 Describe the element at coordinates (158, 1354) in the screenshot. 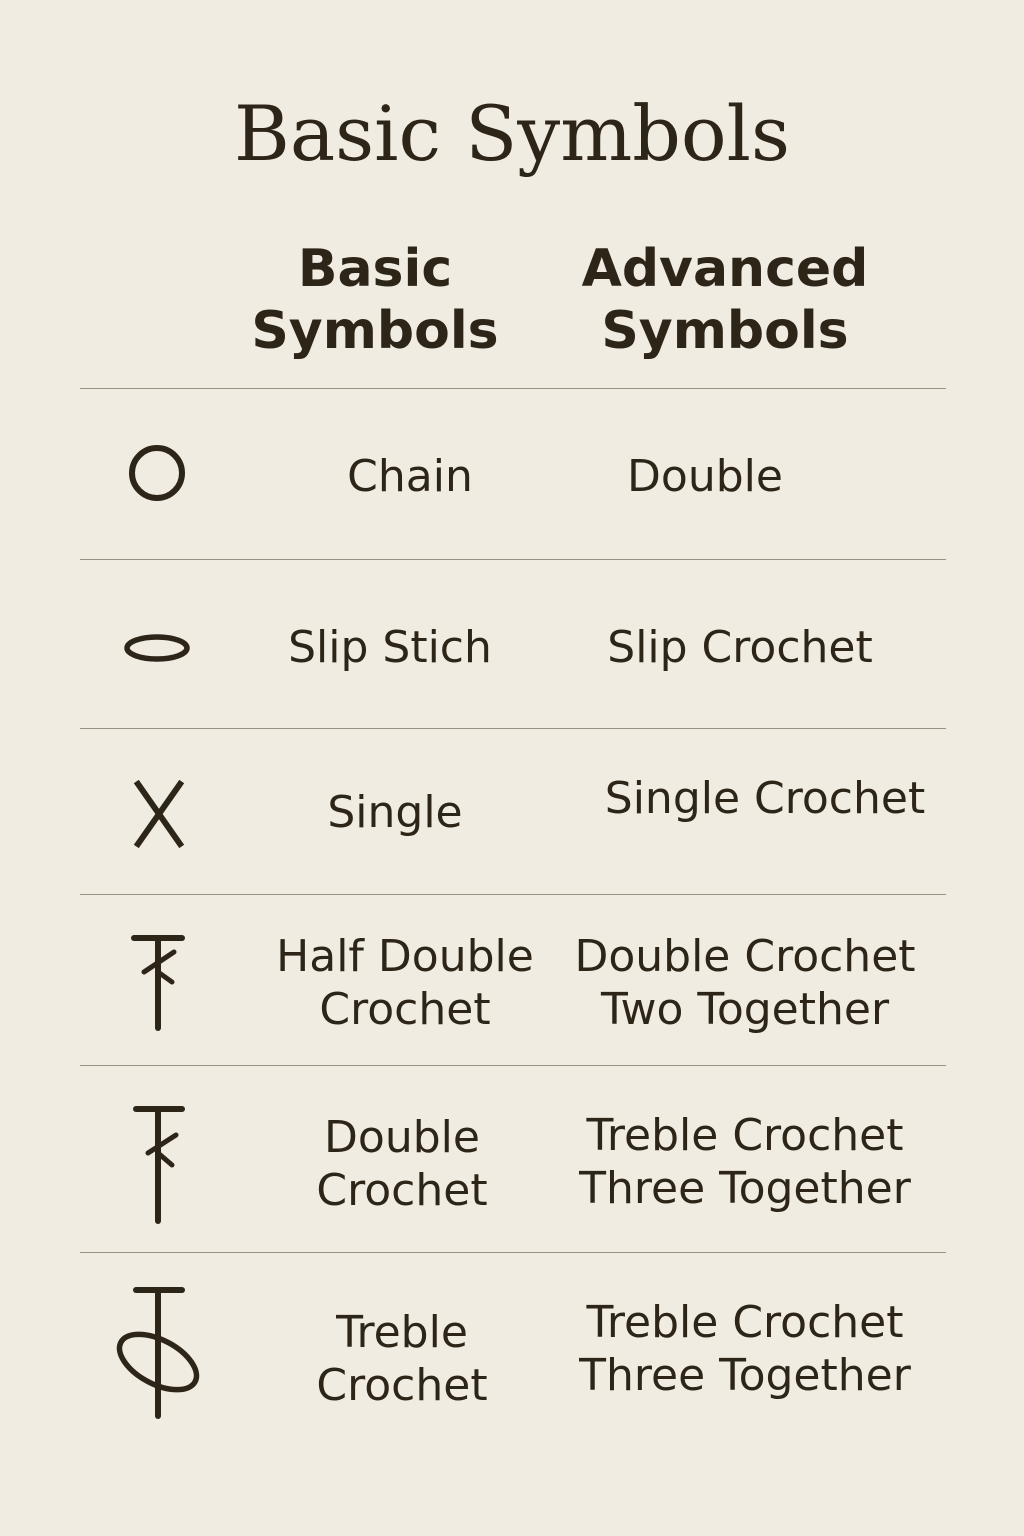

I see `treble-crochet-icon` at that location.